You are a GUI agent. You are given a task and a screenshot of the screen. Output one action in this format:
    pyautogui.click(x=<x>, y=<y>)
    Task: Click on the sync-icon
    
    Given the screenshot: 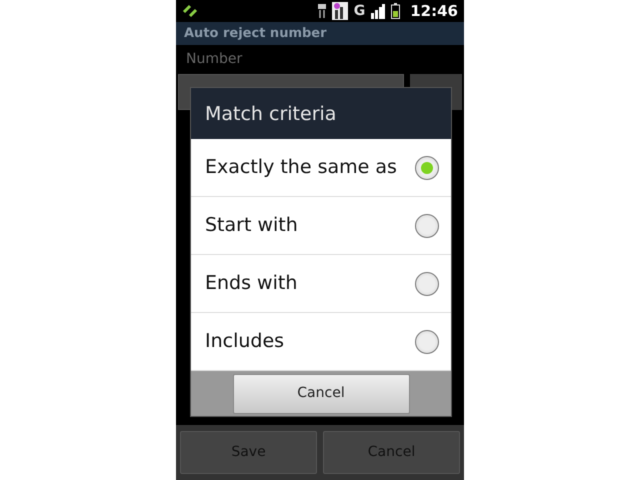 What is the action you would take?
    pyautogui.click(x=190, y=11)
    